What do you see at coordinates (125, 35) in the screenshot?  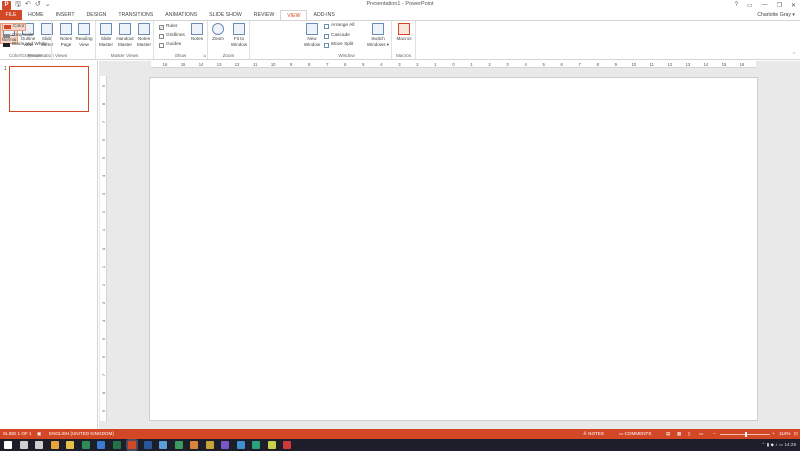 I see `handout-master-button: Handout Master` at bounding box center [125, 35].